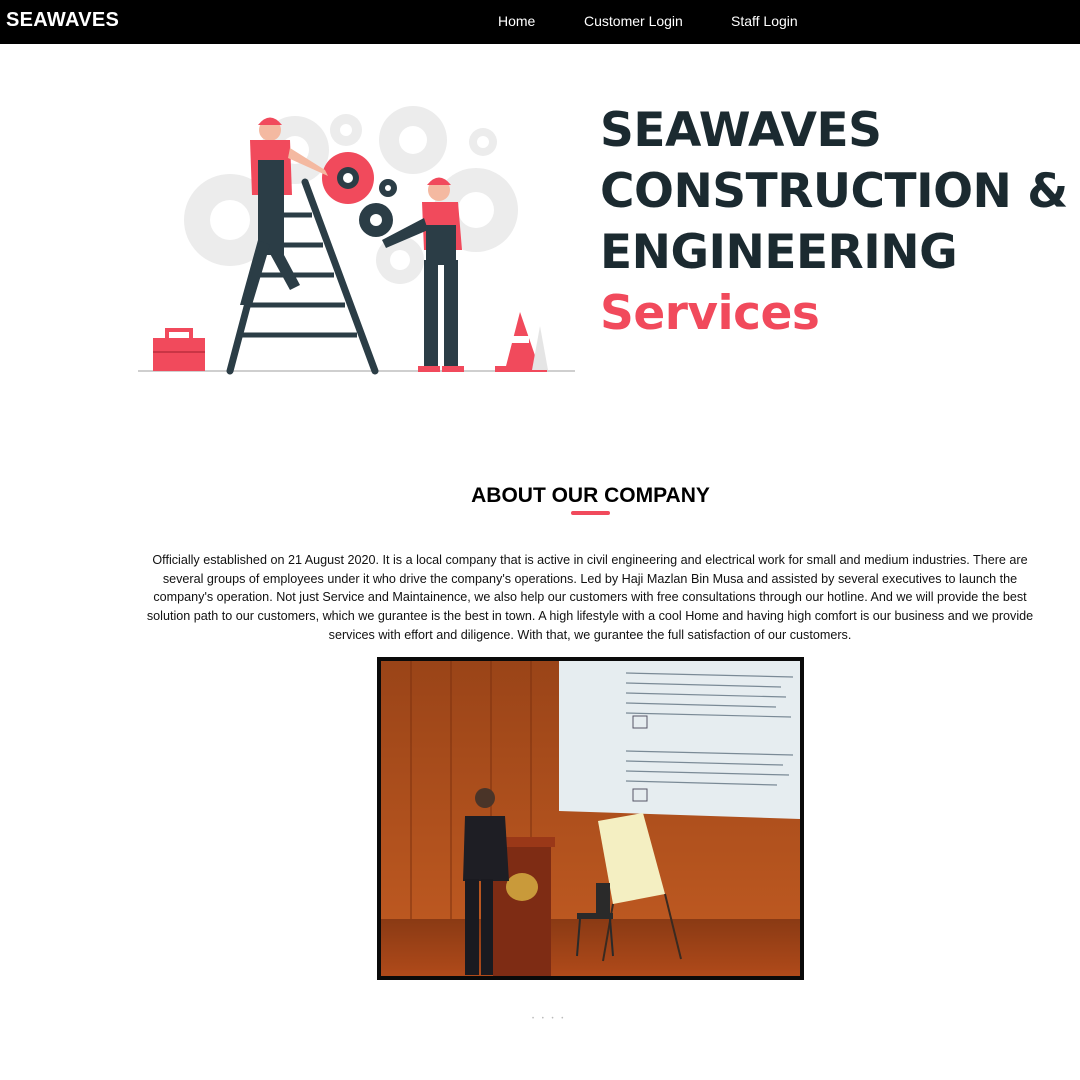 The width and height of the screenshot is (1080, 1080). What do you see at coordinates (834, 191) in the screenshot?
I see `hero-title-line-2: CONSTRUCTION &` at bounding box center [834, 191].